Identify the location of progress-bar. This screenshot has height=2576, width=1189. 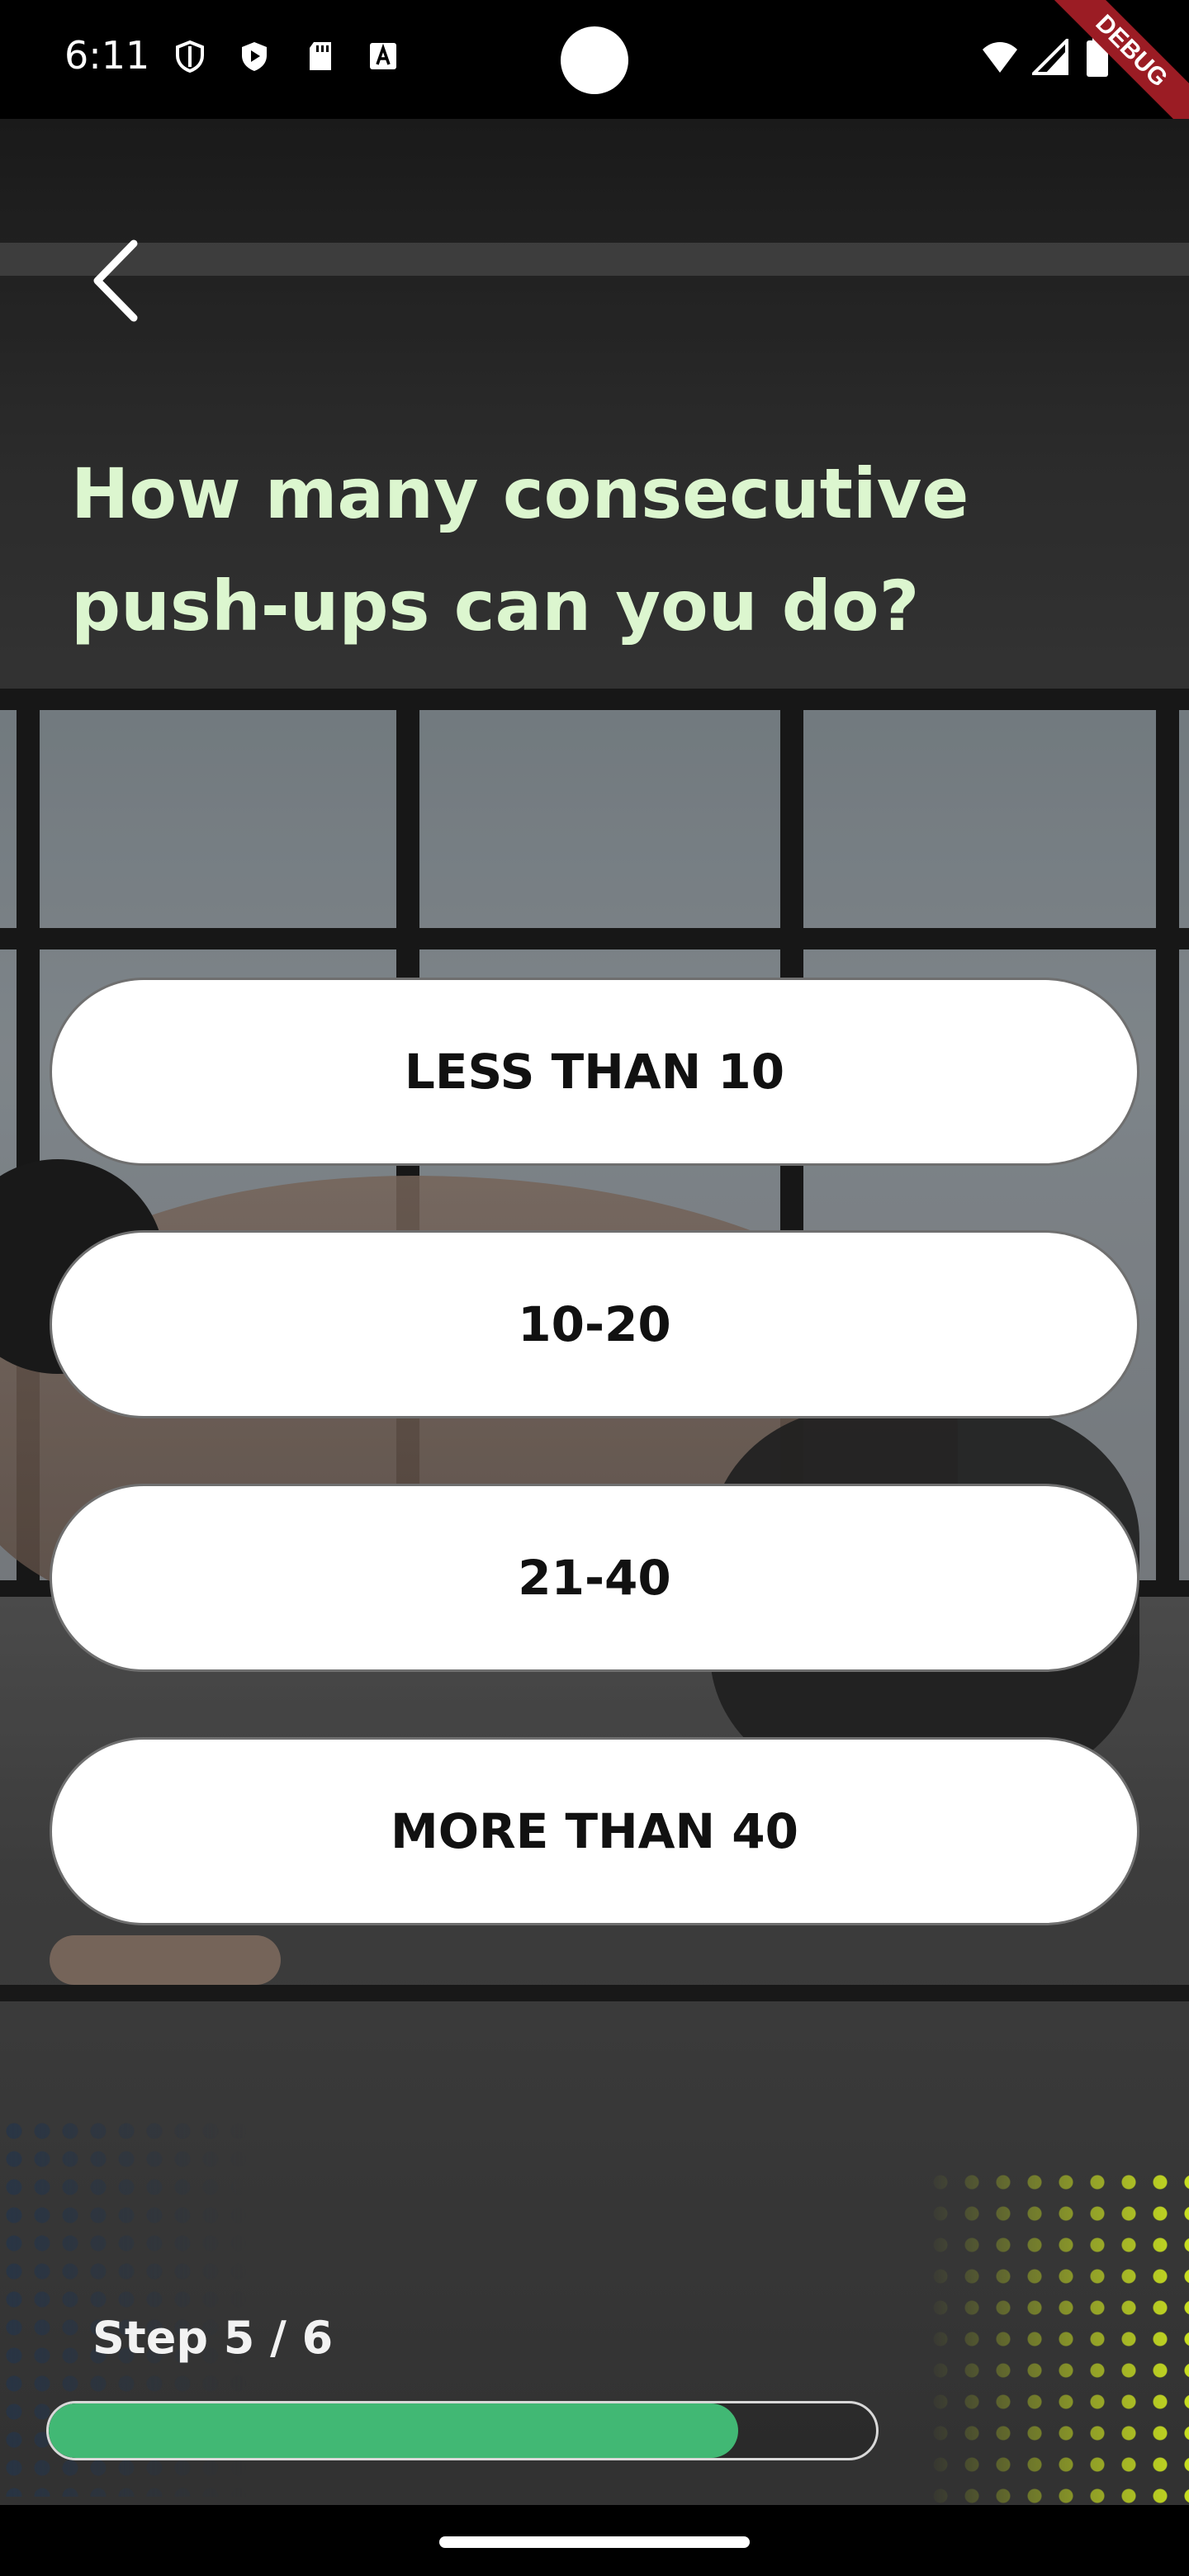
(462, 2430).